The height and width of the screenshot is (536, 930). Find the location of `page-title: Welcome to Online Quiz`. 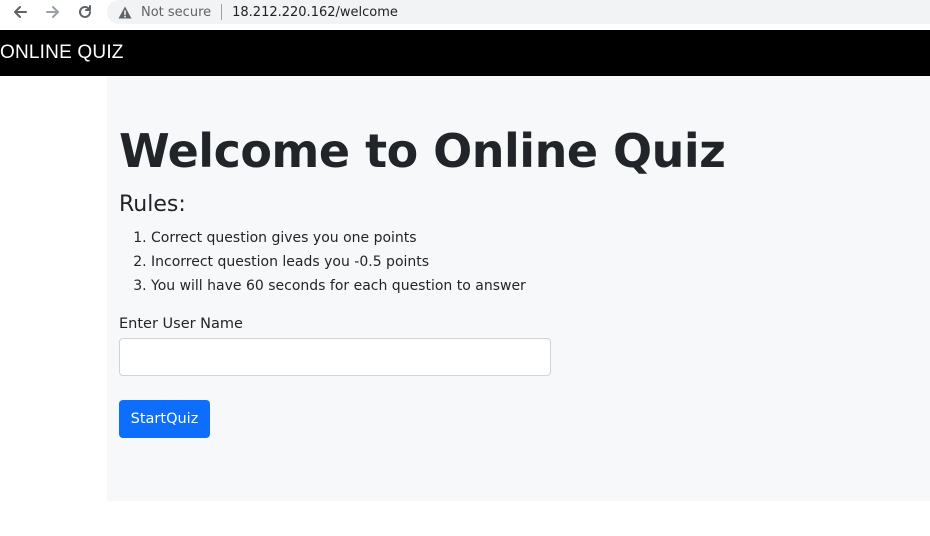

page-title: Welcome to Online Quiz is located at coordinates (422, 151).